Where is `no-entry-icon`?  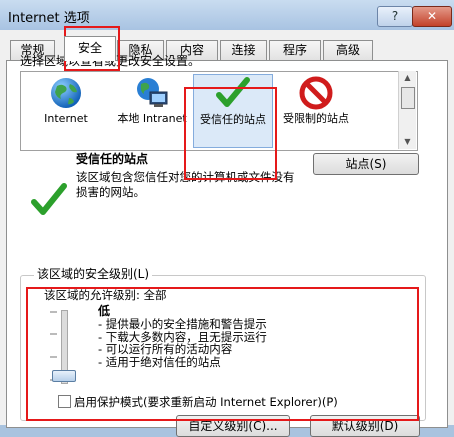 no-entry-icon is located at coordinates (316, 93).